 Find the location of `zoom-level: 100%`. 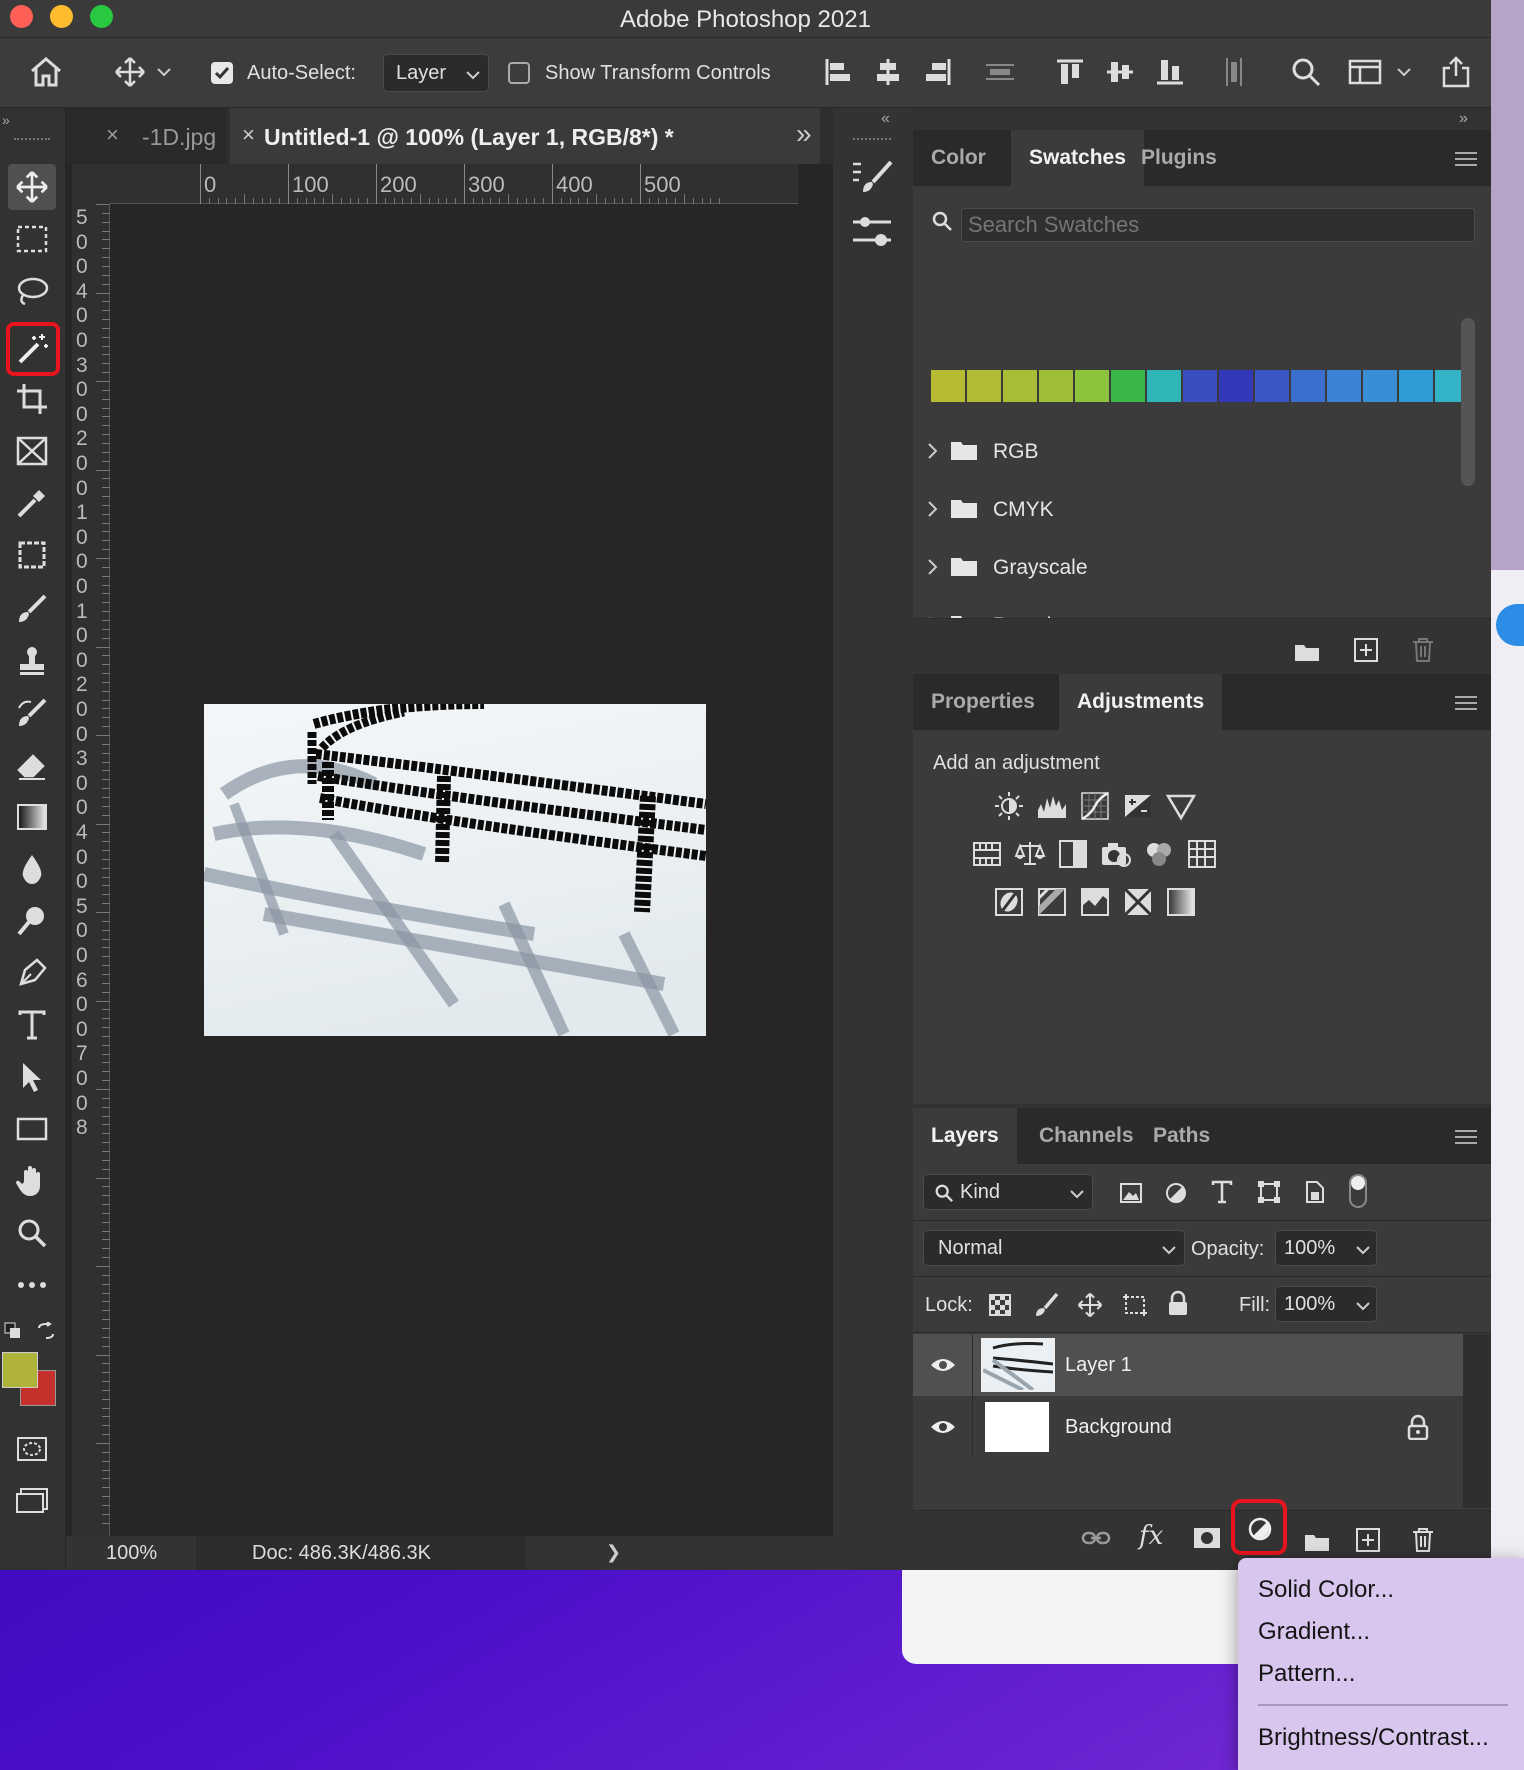

zoom-level: 100% is located at coordinates (131, 1553).